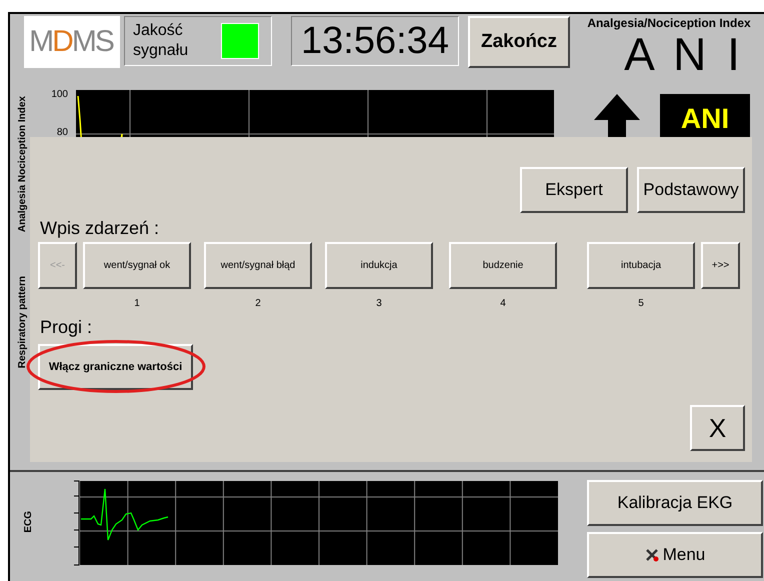 Image resolution: width=764 pixels, height=581 pixels. I want to click on event-number: 1, so click(137, 304).